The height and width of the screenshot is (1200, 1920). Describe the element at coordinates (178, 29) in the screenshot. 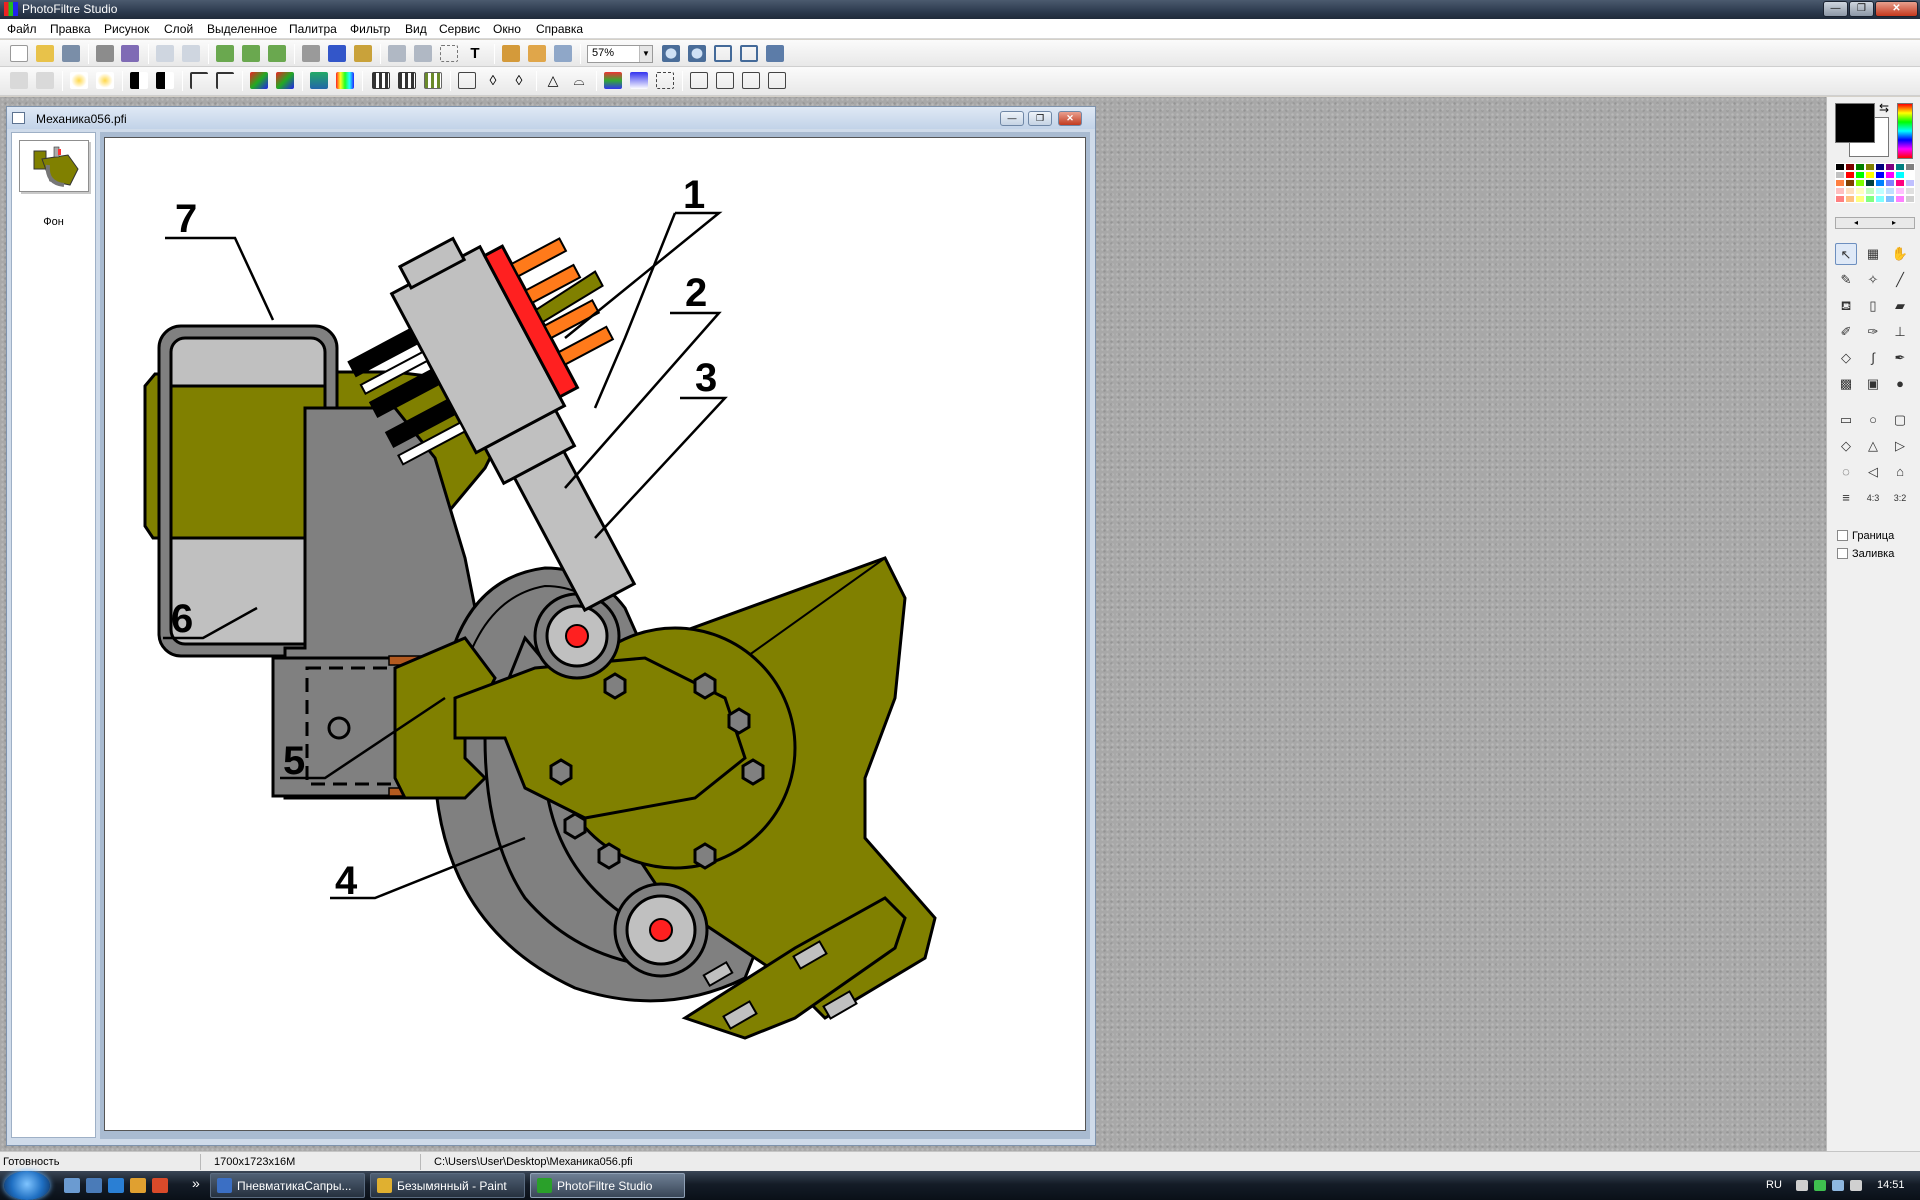

I see `menu-layer: Слой` at that location.